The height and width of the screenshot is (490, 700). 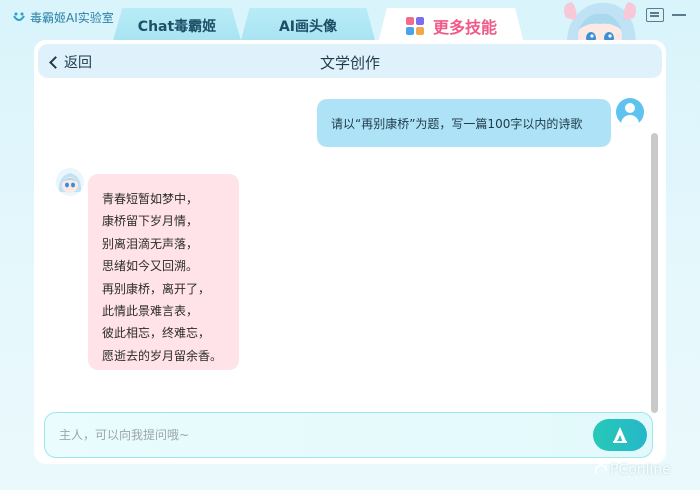 What do you see at coordinates (319, 434) in the screenshot?
I see `chat-input` at bounding box center [319, 434].